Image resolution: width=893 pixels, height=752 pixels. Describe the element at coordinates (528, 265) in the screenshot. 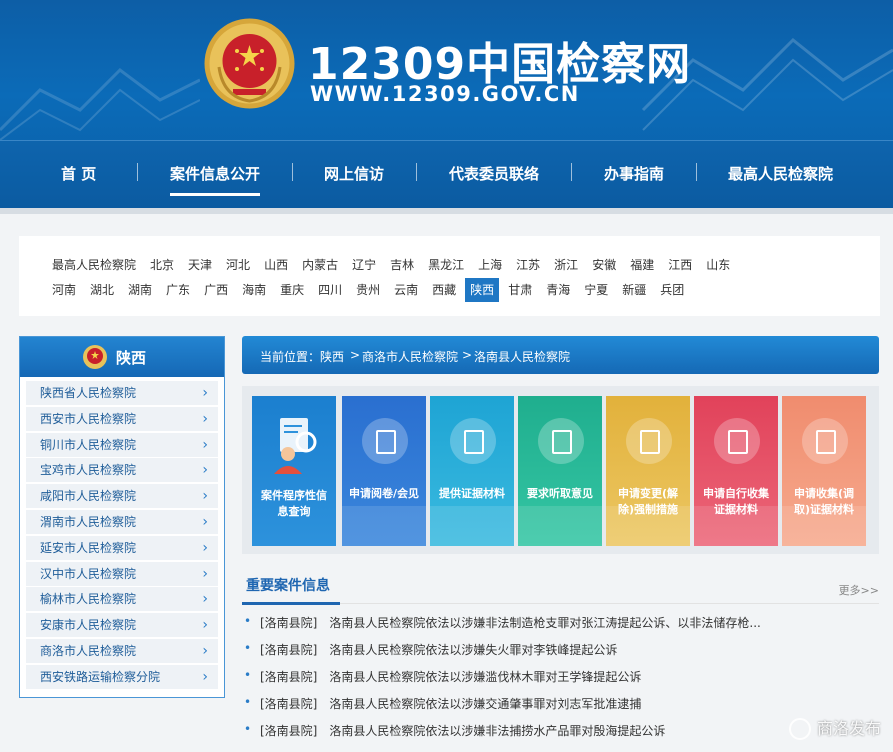

I see `province-item: 江苏` at that location.